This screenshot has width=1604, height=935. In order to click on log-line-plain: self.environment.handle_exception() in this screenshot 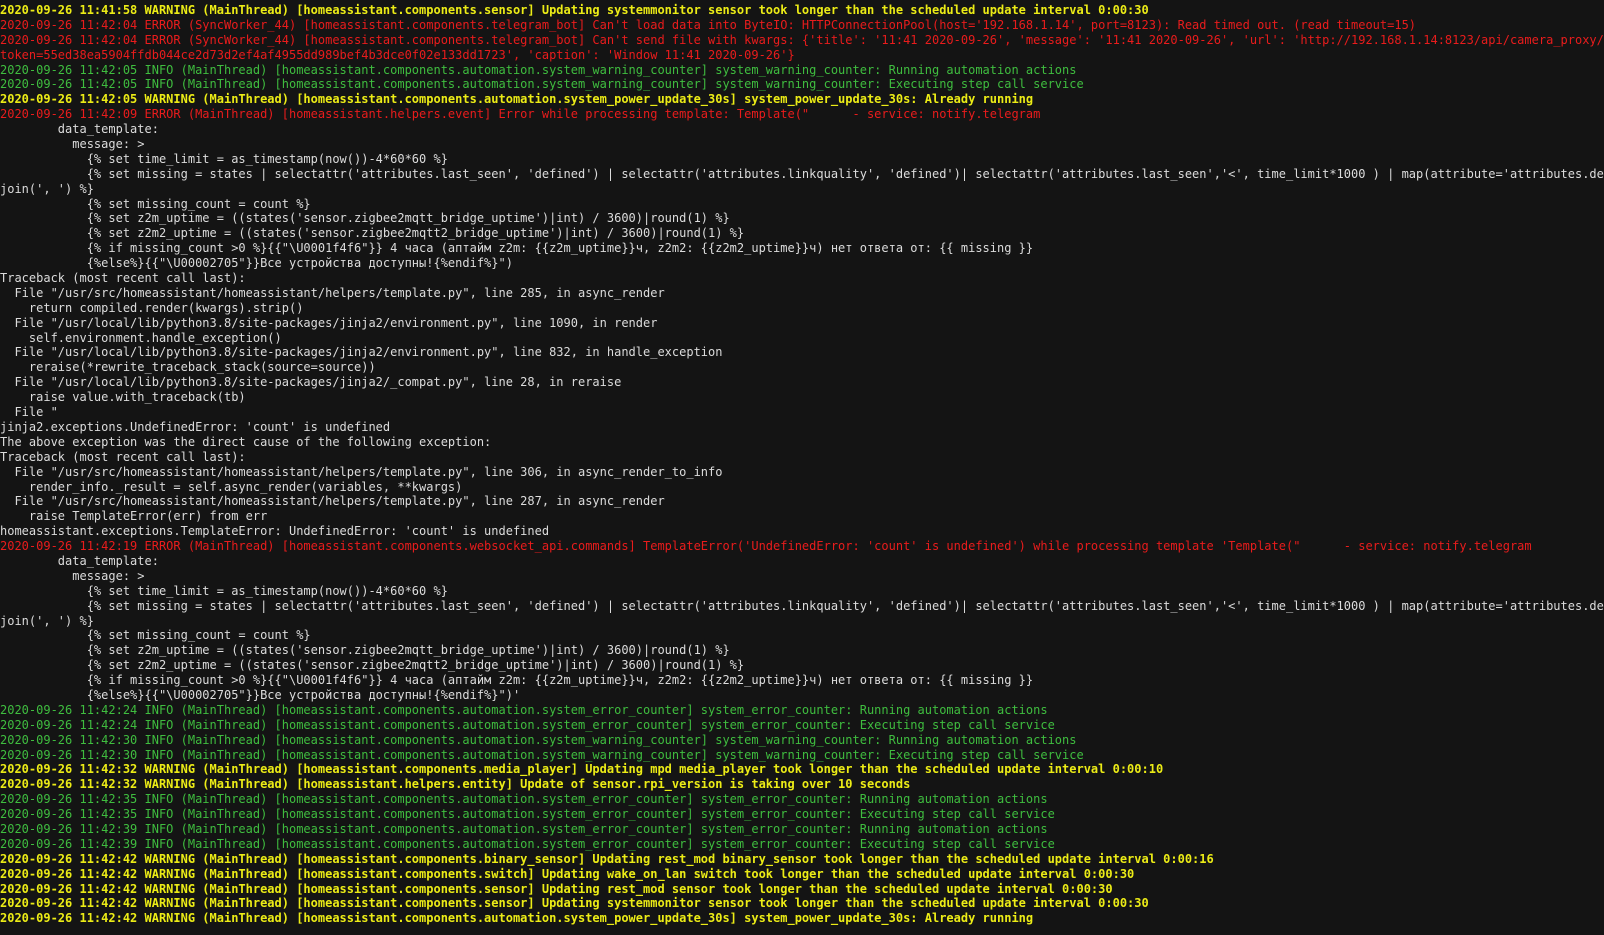, I will do `click(141, 337)`.